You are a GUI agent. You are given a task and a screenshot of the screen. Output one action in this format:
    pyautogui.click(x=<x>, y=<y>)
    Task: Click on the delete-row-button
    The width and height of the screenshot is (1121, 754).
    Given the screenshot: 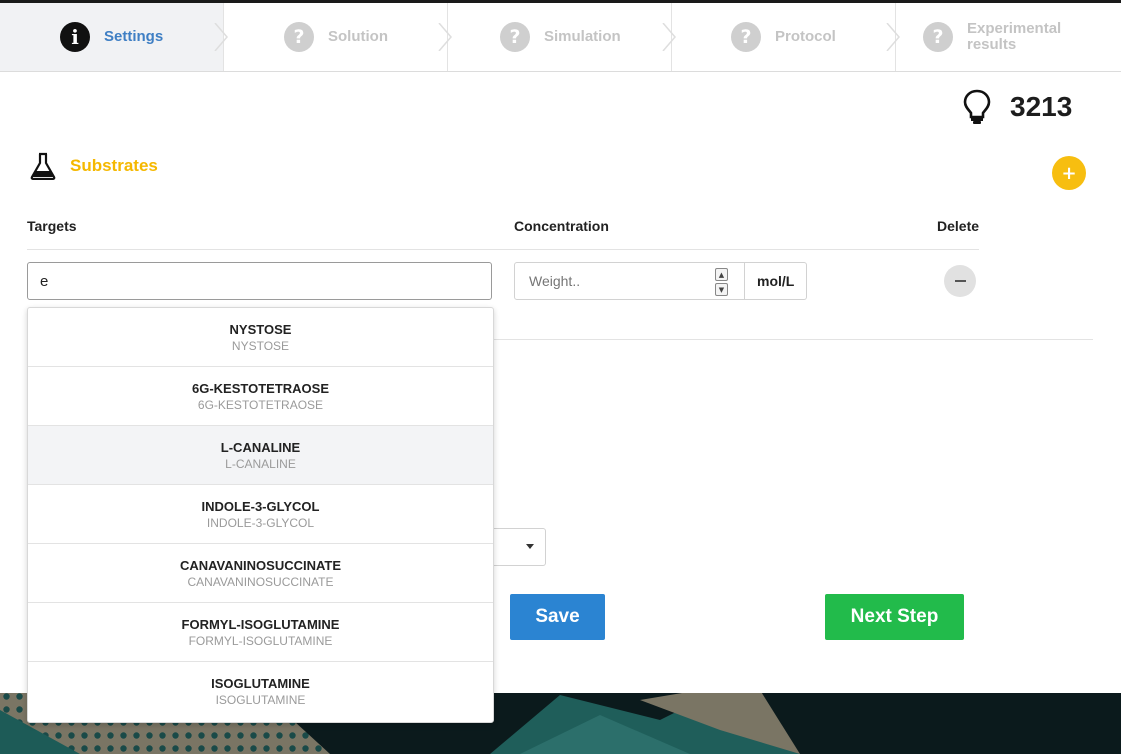 What is the action you would take?
    pyautogui.click(x=960, y=281)
    